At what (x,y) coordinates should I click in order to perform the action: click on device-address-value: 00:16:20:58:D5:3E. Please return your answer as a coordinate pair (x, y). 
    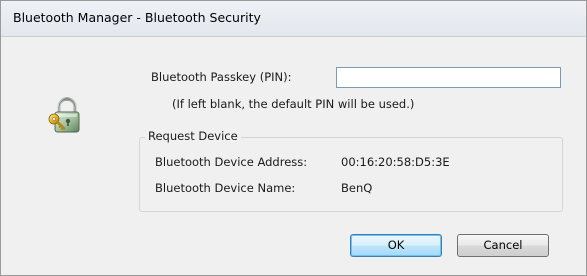
    Looking at the image, I should click on (395, 162).